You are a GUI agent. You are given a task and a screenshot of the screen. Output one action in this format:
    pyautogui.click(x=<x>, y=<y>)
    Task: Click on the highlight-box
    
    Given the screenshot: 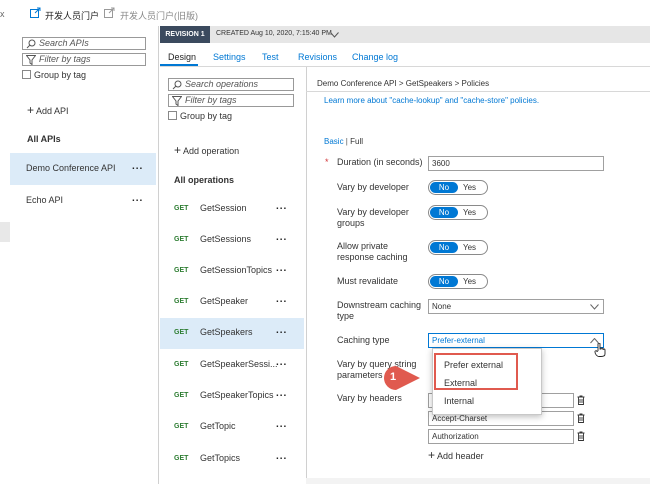 What is the action you would take?
    pyautogui.click(x=476, y=371)
    